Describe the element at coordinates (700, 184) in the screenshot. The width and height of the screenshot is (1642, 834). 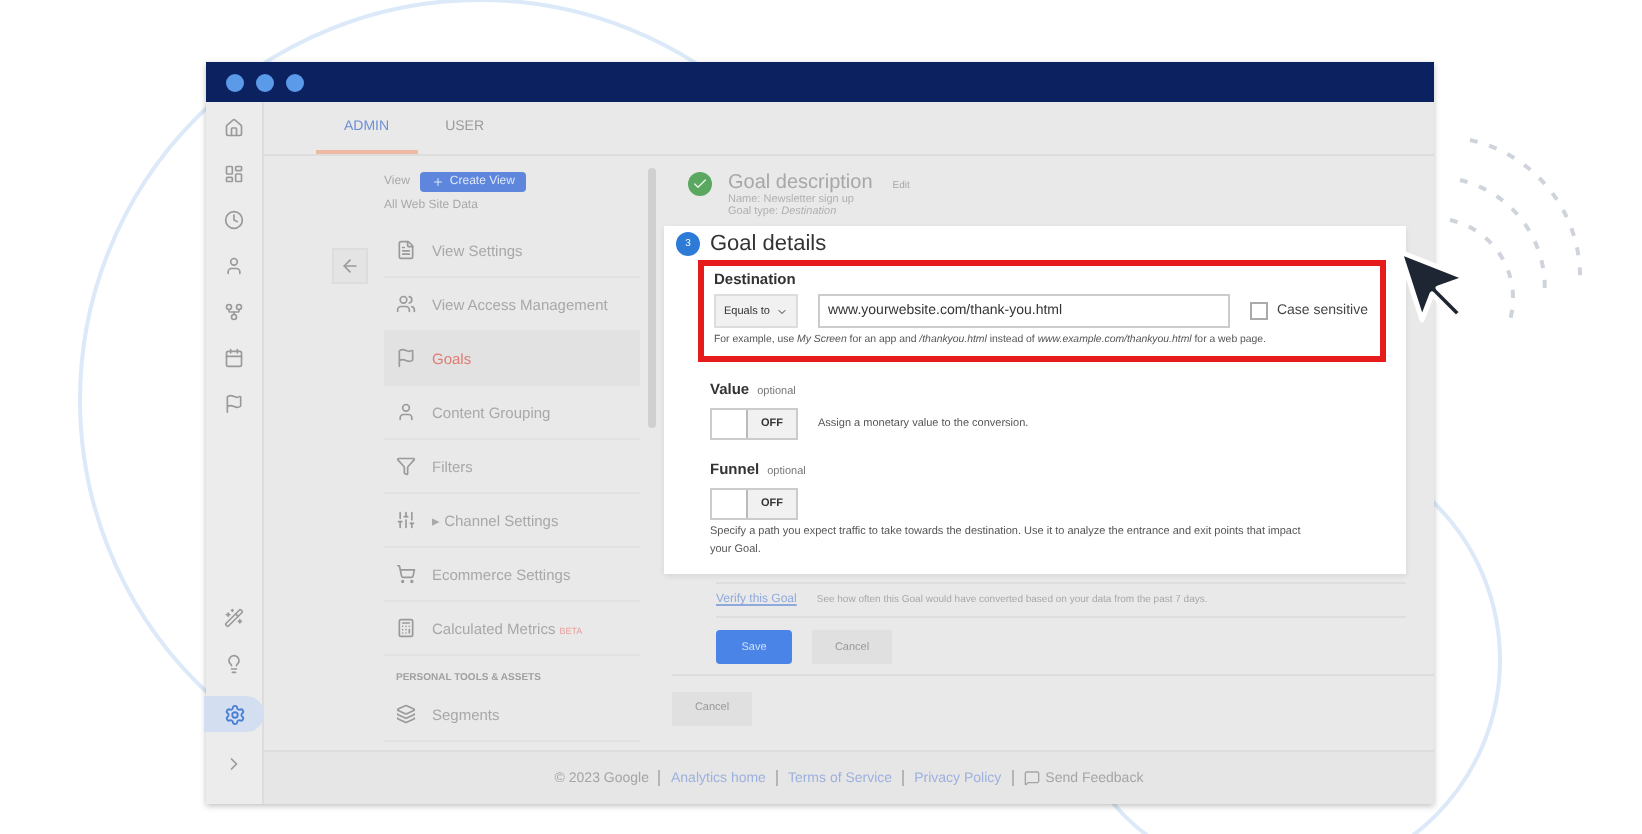
I see `check-circle-icon` at that location.